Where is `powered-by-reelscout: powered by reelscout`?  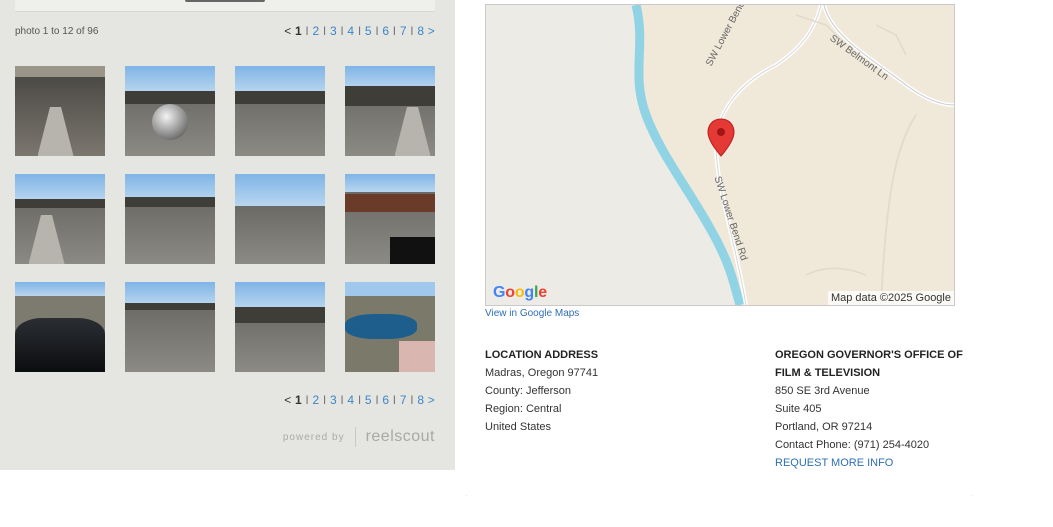 powered-by-reelscout: powered by reelscout is located at coordinates (359, 437).